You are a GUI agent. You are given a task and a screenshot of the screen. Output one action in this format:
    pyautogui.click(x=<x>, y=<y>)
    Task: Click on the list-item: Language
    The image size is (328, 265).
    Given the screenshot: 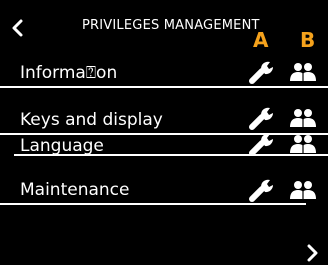 What is the action you would take?
    pyautogui.click(x=164, y=149)
    